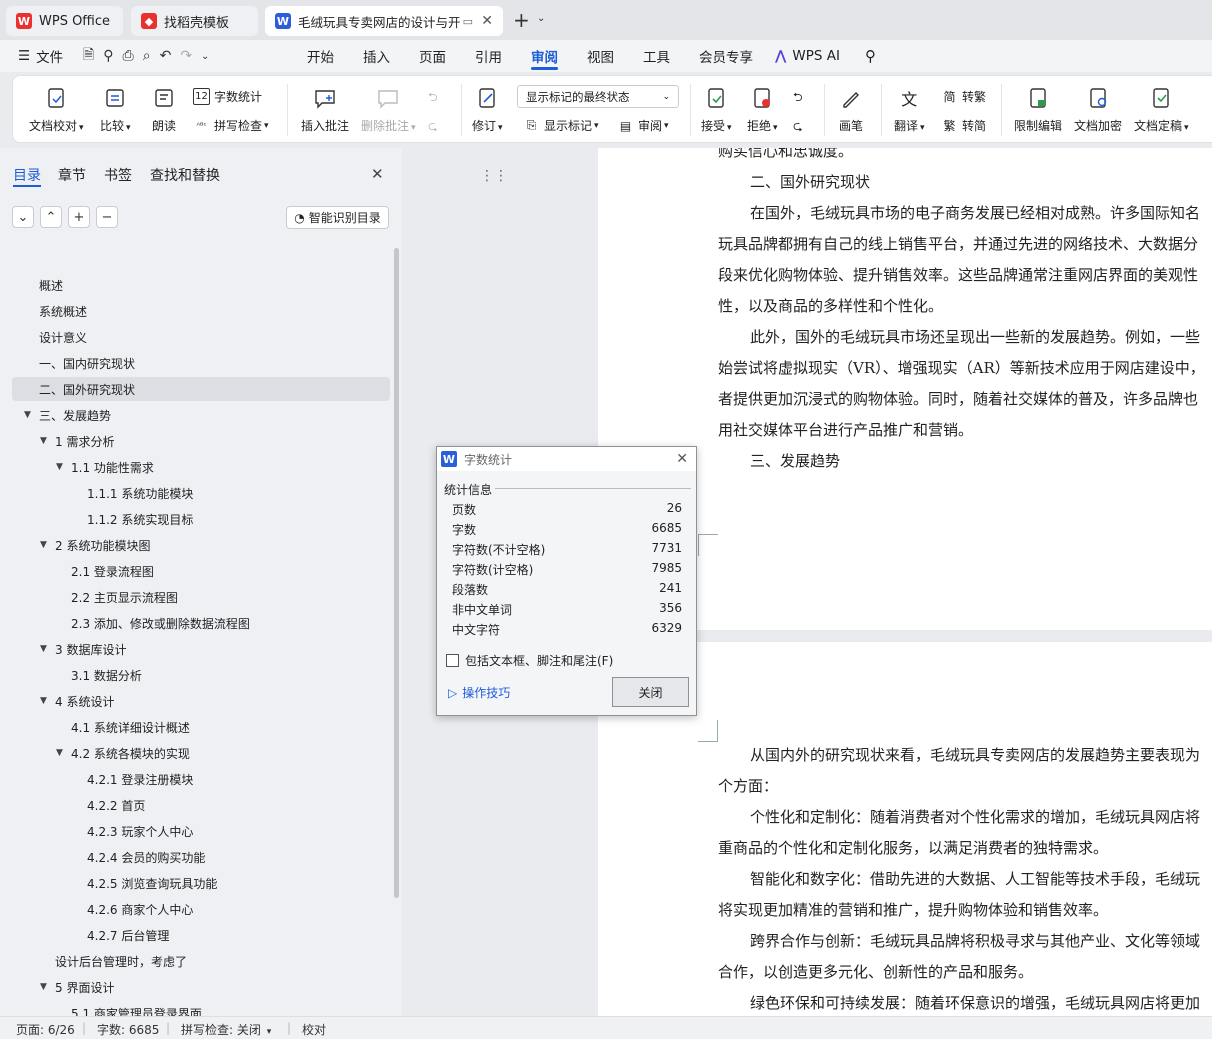  Describe the element at coordinates (963, 125) in the screenshot. I see `to-simplified-button: 繁转简` at that location.